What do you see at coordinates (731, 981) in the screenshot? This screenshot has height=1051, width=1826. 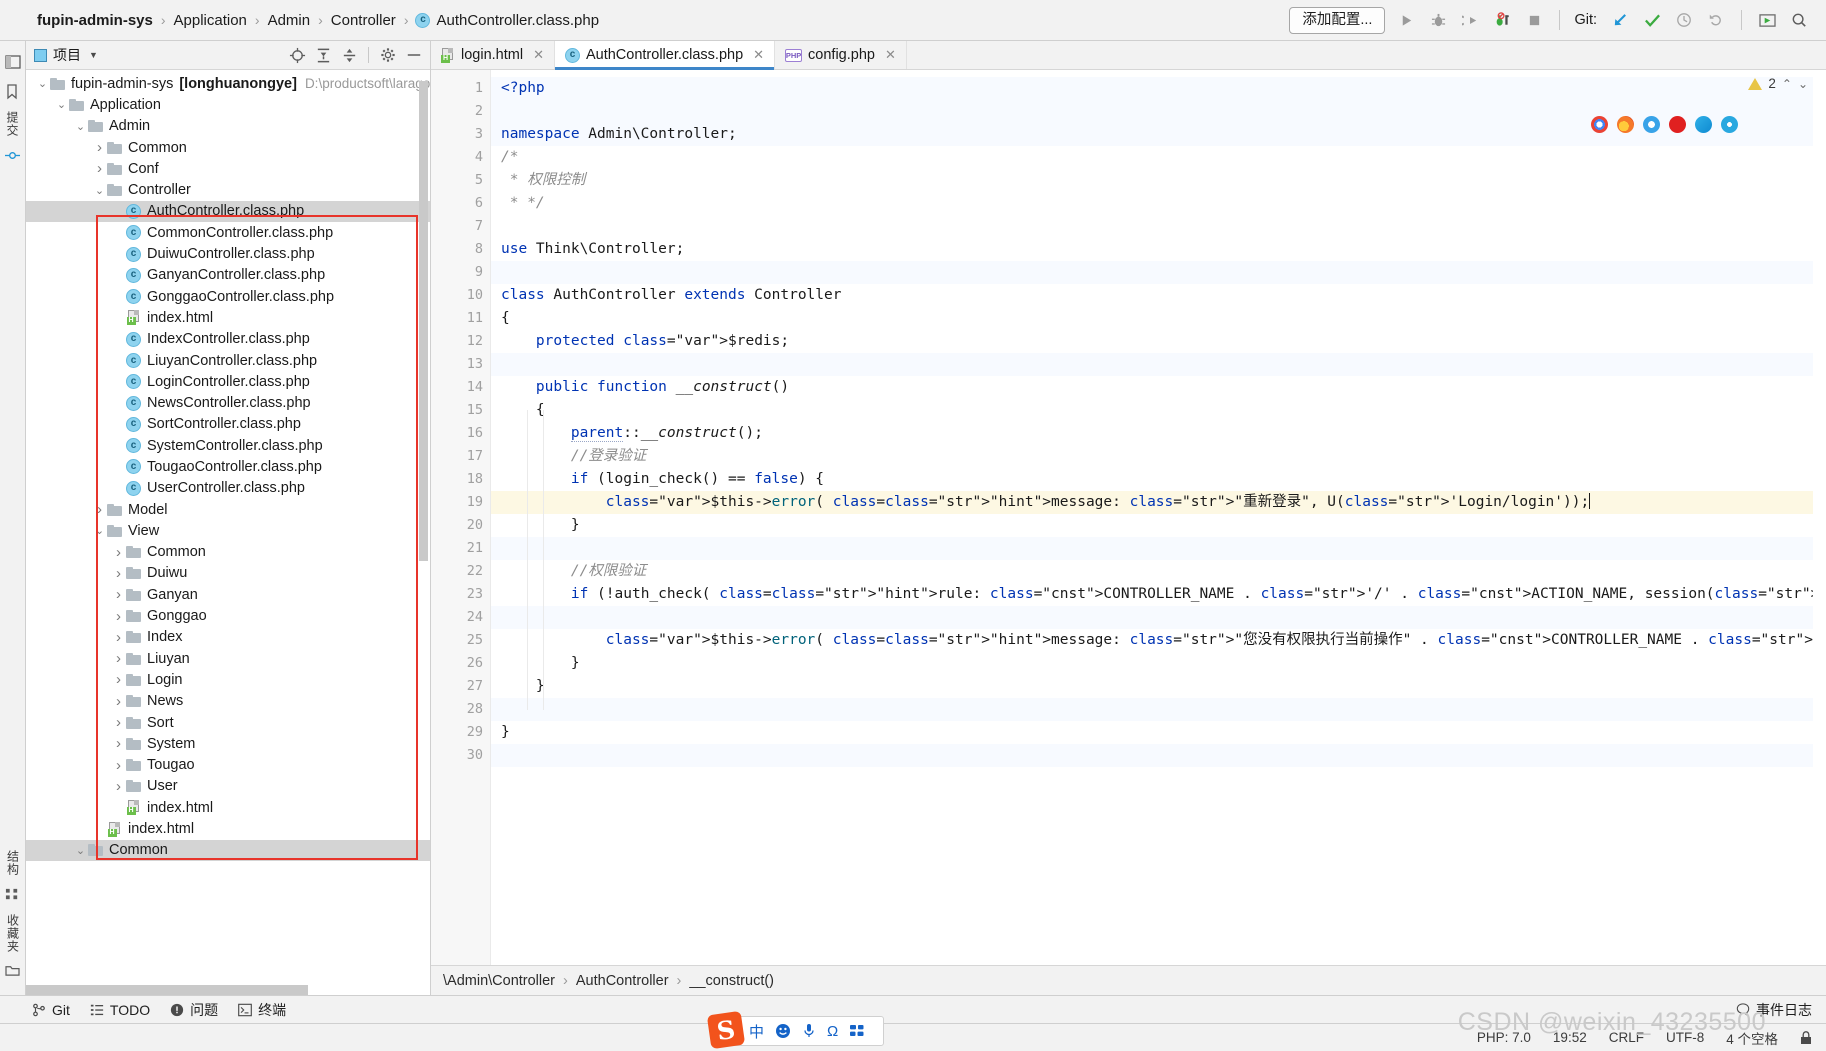 I see `breadcrumb-method: __construct()` at bounding box center [731, 981].